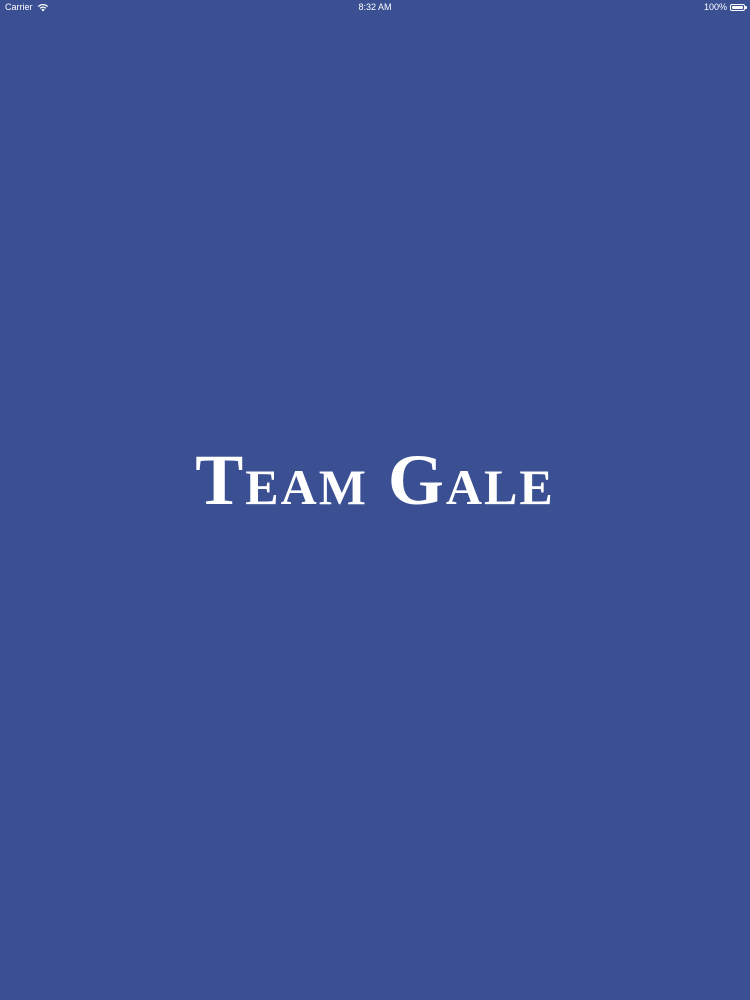  Describe the element at coordinates (746, 7) in the screenshot. I see `battery-tip` at that location.